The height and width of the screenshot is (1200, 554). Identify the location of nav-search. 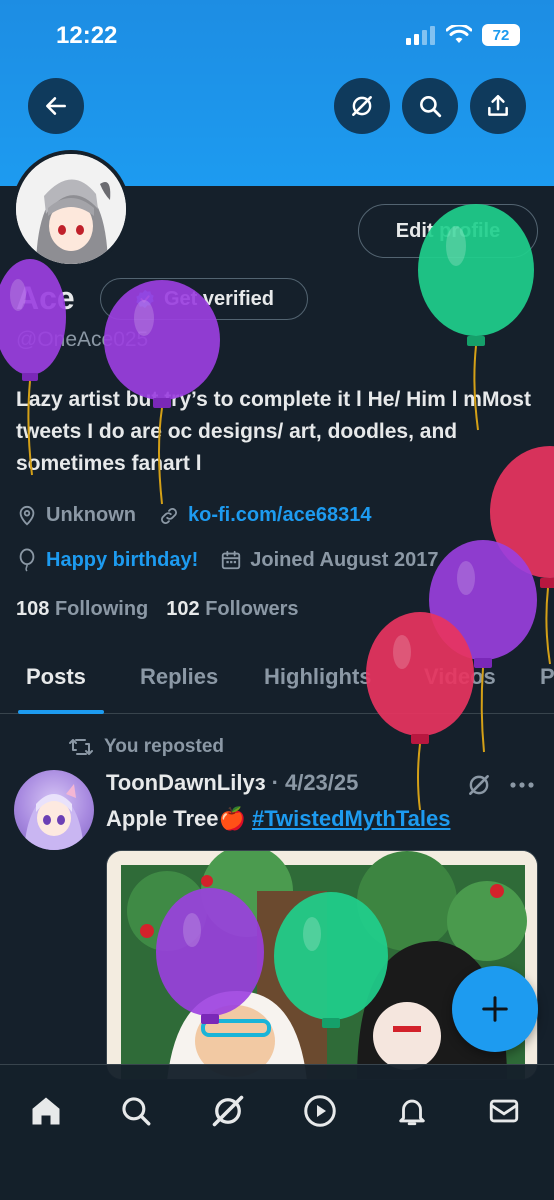
(136, 1111).